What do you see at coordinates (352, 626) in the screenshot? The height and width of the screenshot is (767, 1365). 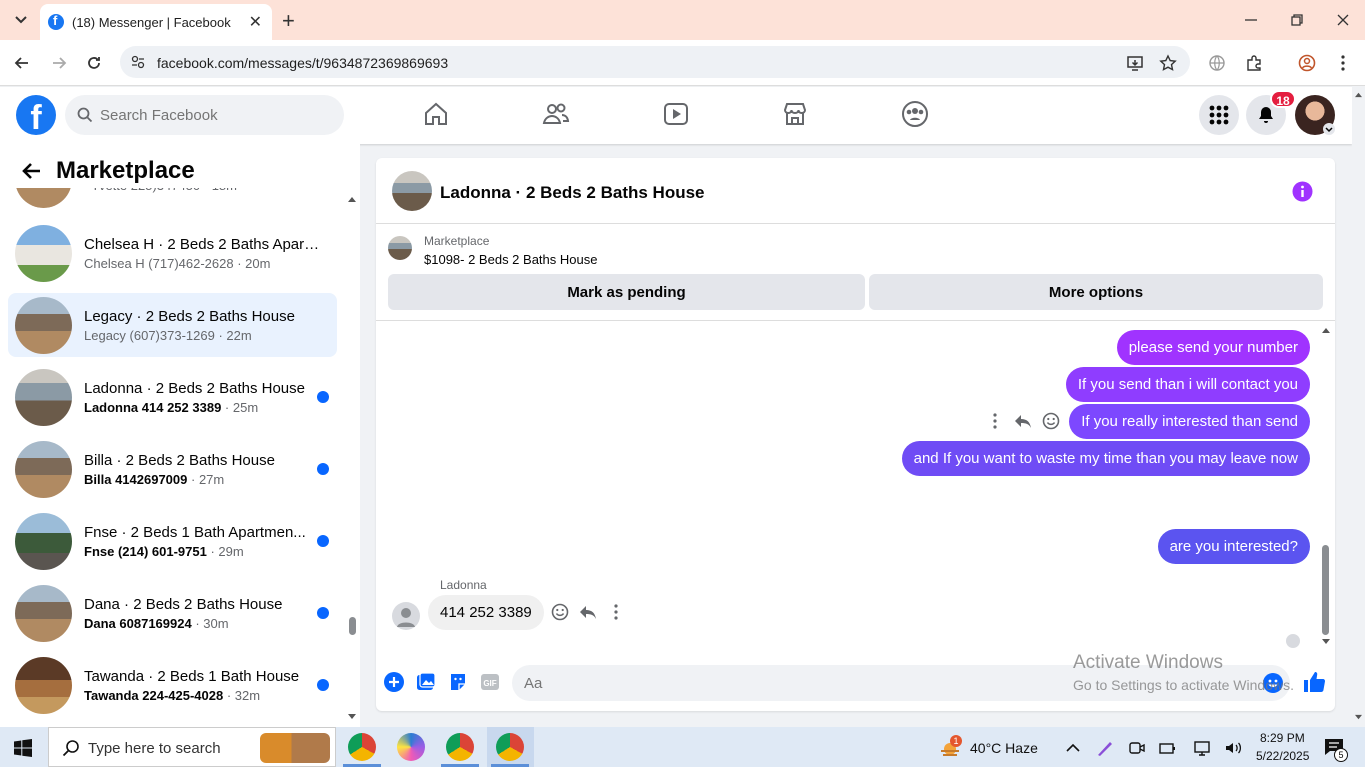 I see `sidebar-scroll-thumb` at bounding box center [352, 626].